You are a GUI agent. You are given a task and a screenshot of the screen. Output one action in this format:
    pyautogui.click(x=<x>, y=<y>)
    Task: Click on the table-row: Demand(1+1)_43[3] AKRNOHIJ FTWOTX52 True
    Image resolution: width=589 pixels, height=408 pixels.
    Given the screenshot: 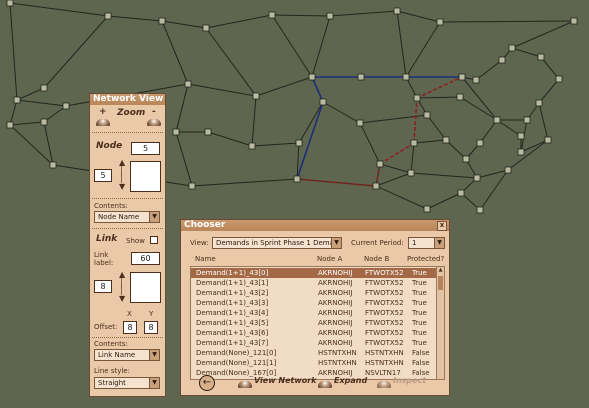 What is the action you would take?
    pyautogui.click(x=315, y=303)
    